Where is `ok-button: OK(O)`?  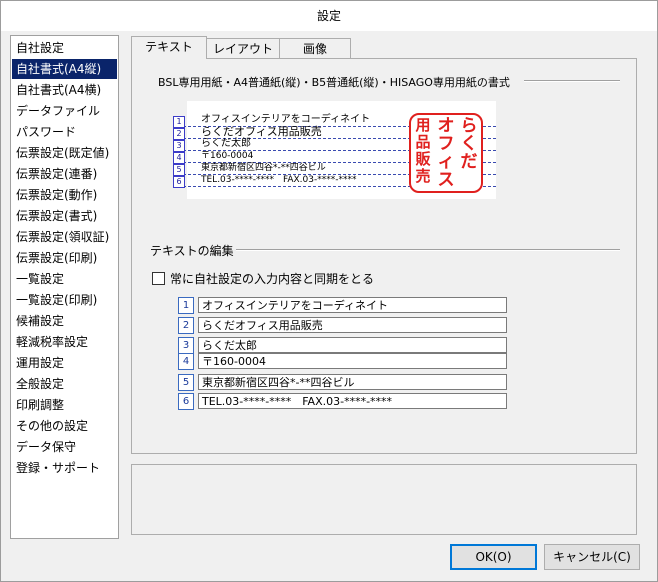 ok-button: OK(O) is located at coordinates (493, 557).